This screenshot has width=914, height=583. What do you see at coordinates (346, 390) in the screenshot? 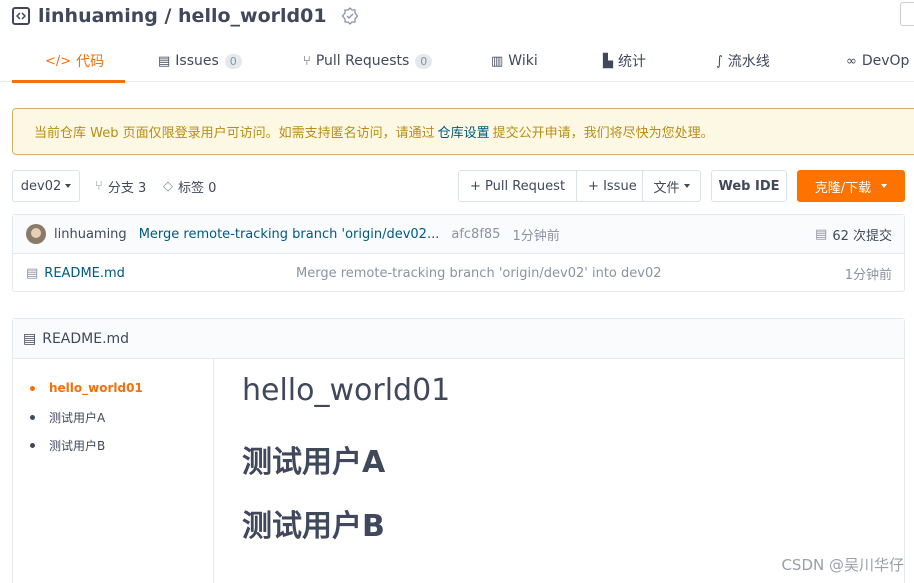
I see `readme-heading-1: hello_world01` at bounding box center [346, 390].